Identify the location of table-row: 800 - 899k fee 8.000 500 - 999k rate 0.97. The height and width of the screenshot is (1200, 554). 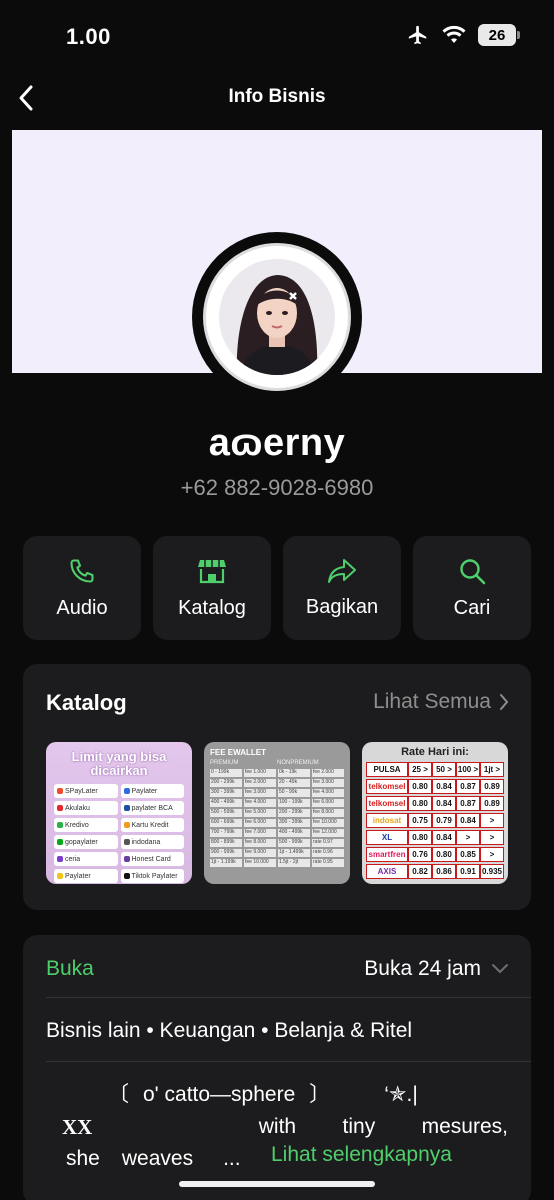
(277, 843).